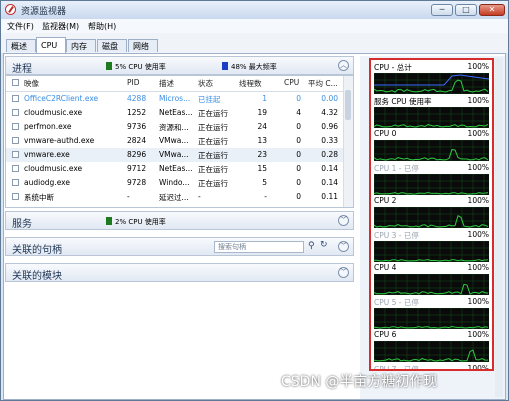  What do you see at coordinates (175, 169) in the screenshot?
I see `process-row: cloudmusic.exe 9712 NetEas... 正在运行 15 0 0.14` at bounding box center [175, 169].